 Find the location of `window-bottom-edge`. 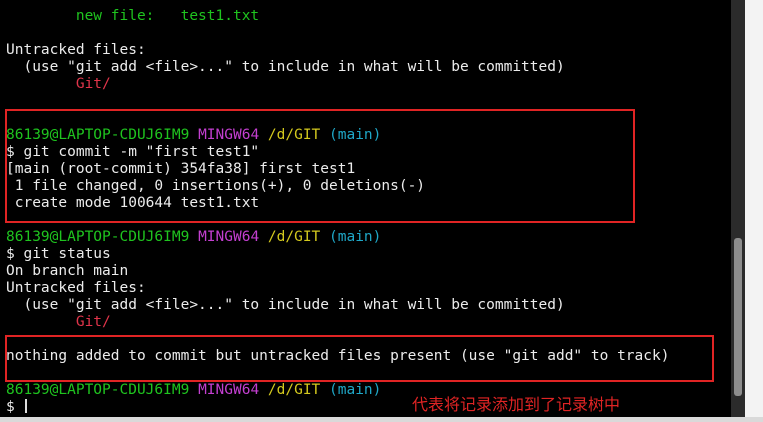

window-bottom-edge is located at coordinates (381, 419).